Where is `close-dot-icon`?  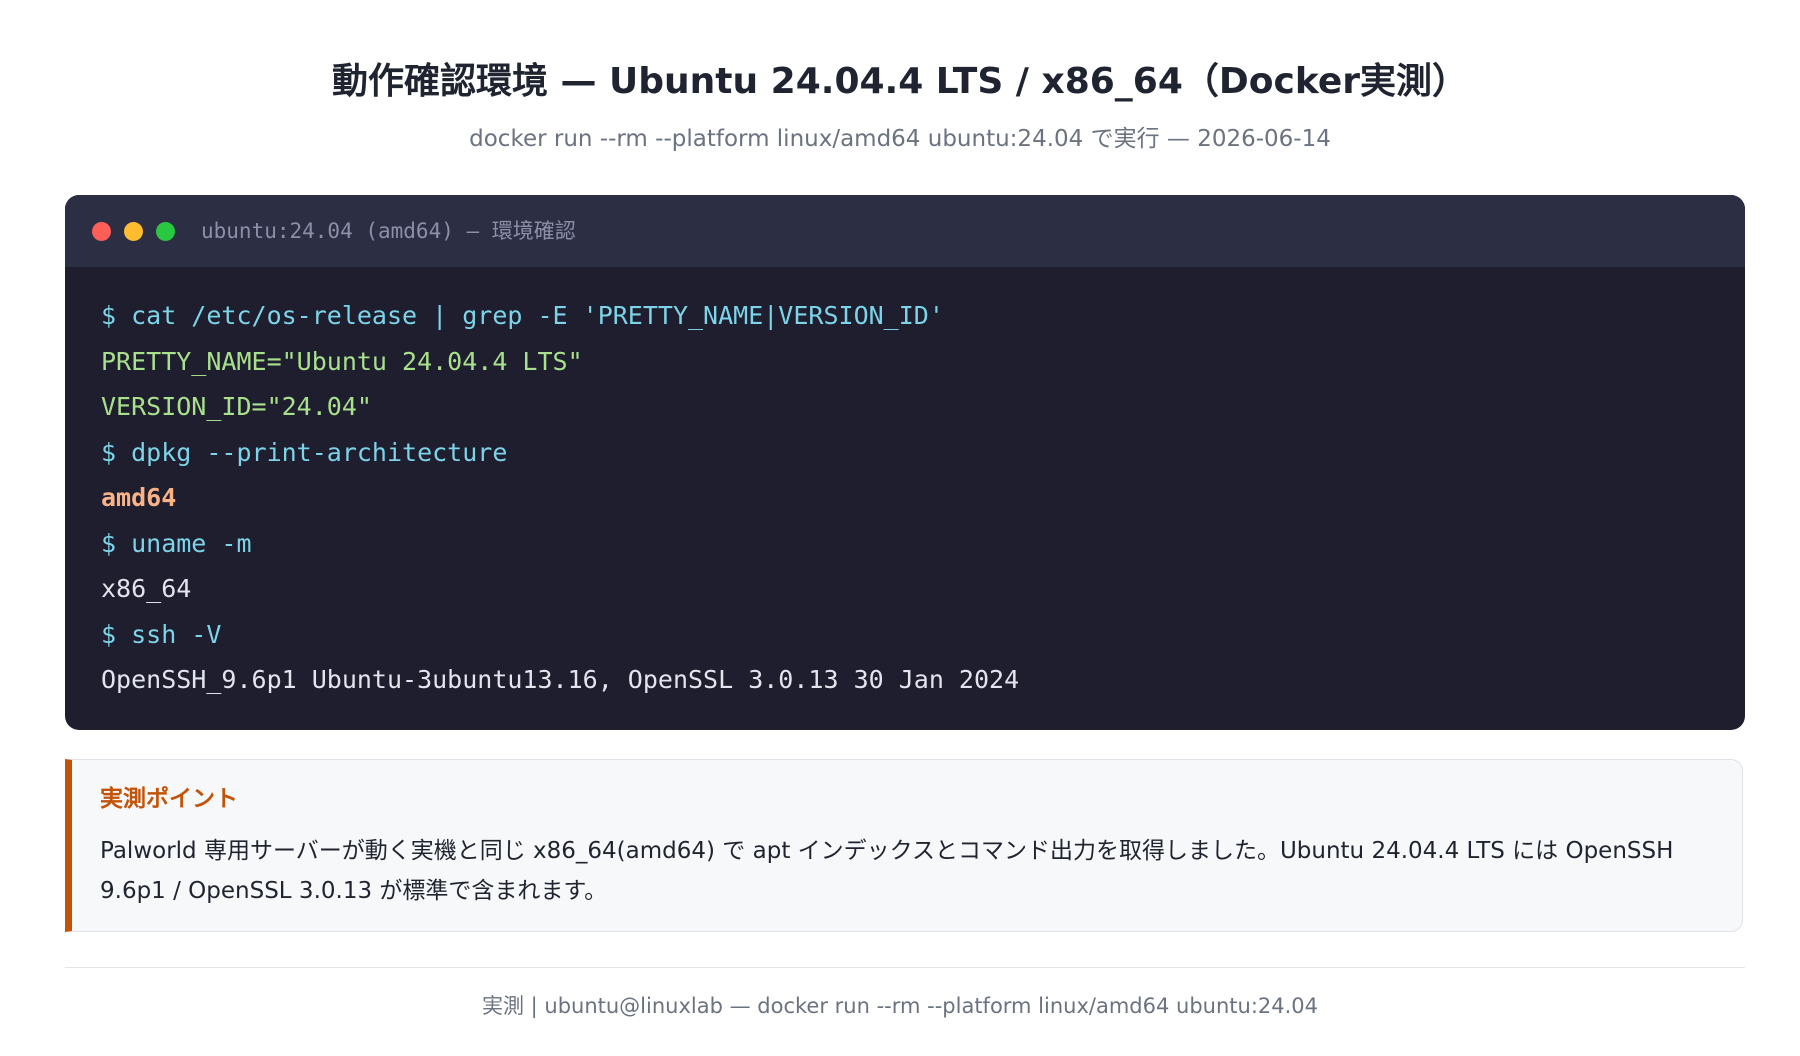
close-dot-icon is located at coordinates (101, 231).